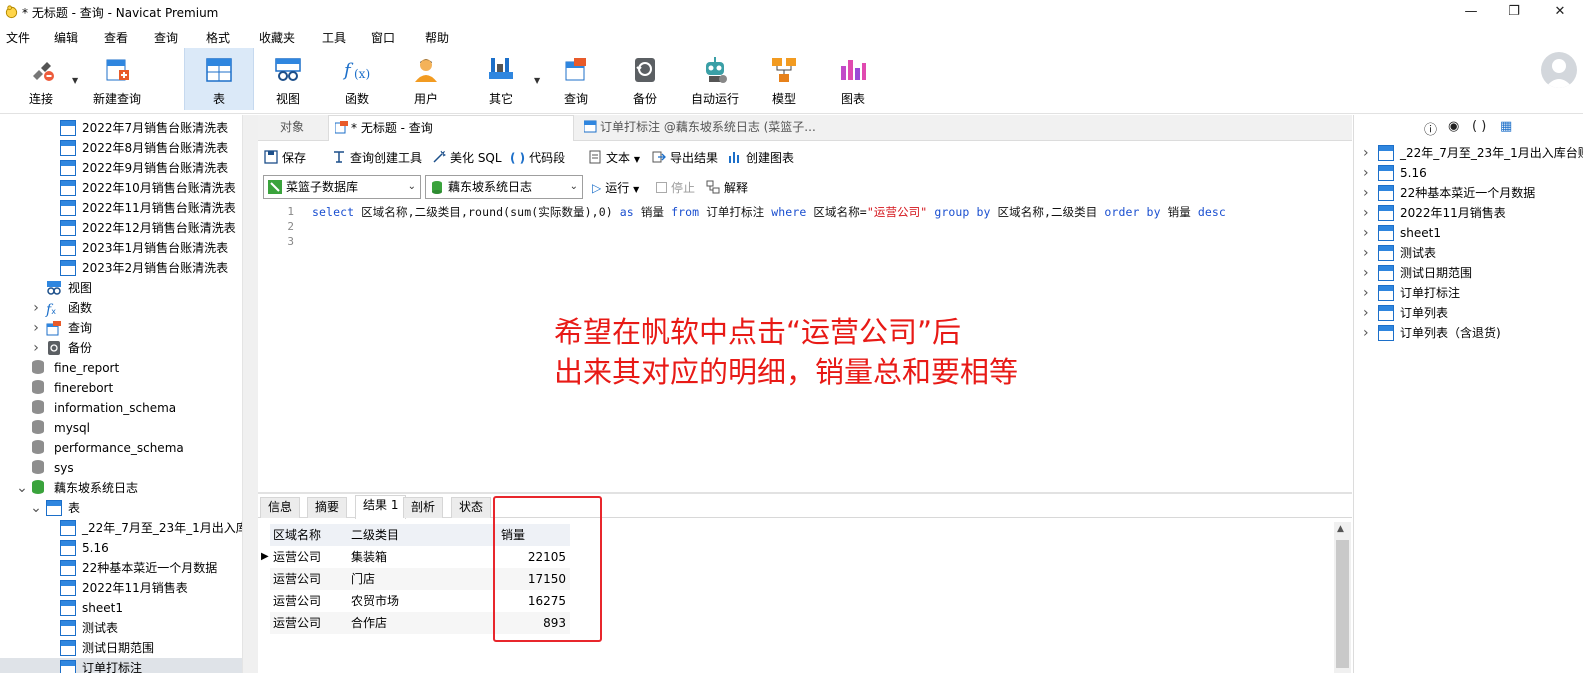  I want to click on chevron-down-icon: ⌄, so click(36, 508).